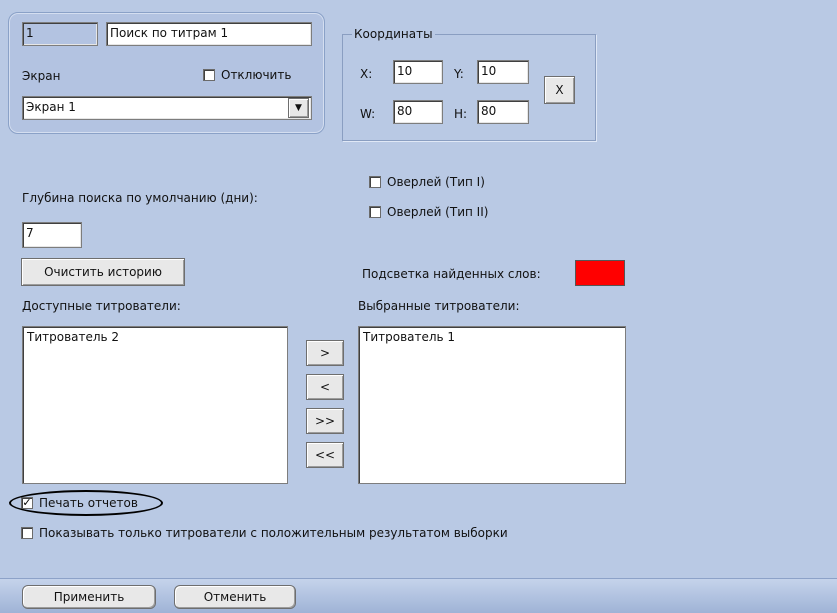 This screenshot has height=613, width=837. What do you see at coordinates (375, 182) in the screenshot?
I see `overlay-type1-checkbox` at bounding box center [375, 182].